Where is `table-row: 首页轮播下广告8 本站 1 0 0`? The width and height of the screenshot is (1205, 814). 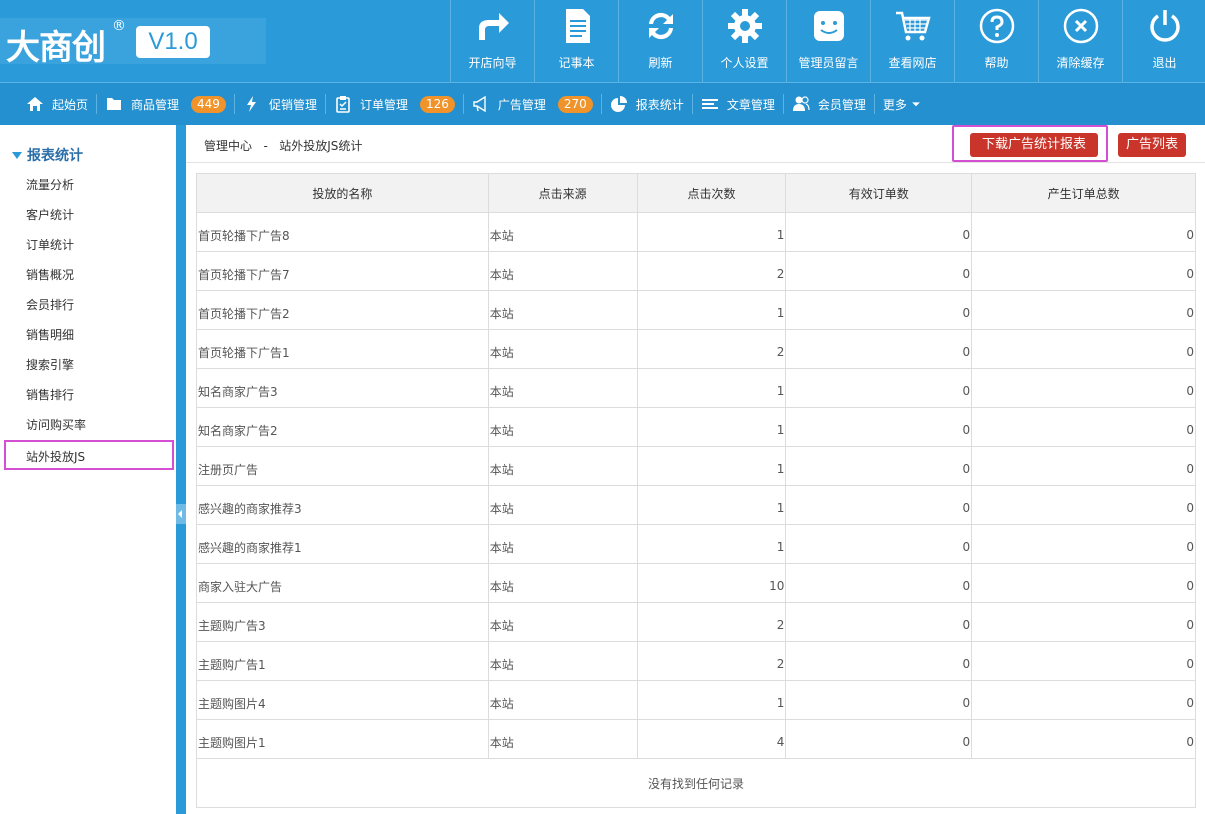
table-row: 首页轮播下广告8 本站 1 0 0 is located at coordinates (696, 232).